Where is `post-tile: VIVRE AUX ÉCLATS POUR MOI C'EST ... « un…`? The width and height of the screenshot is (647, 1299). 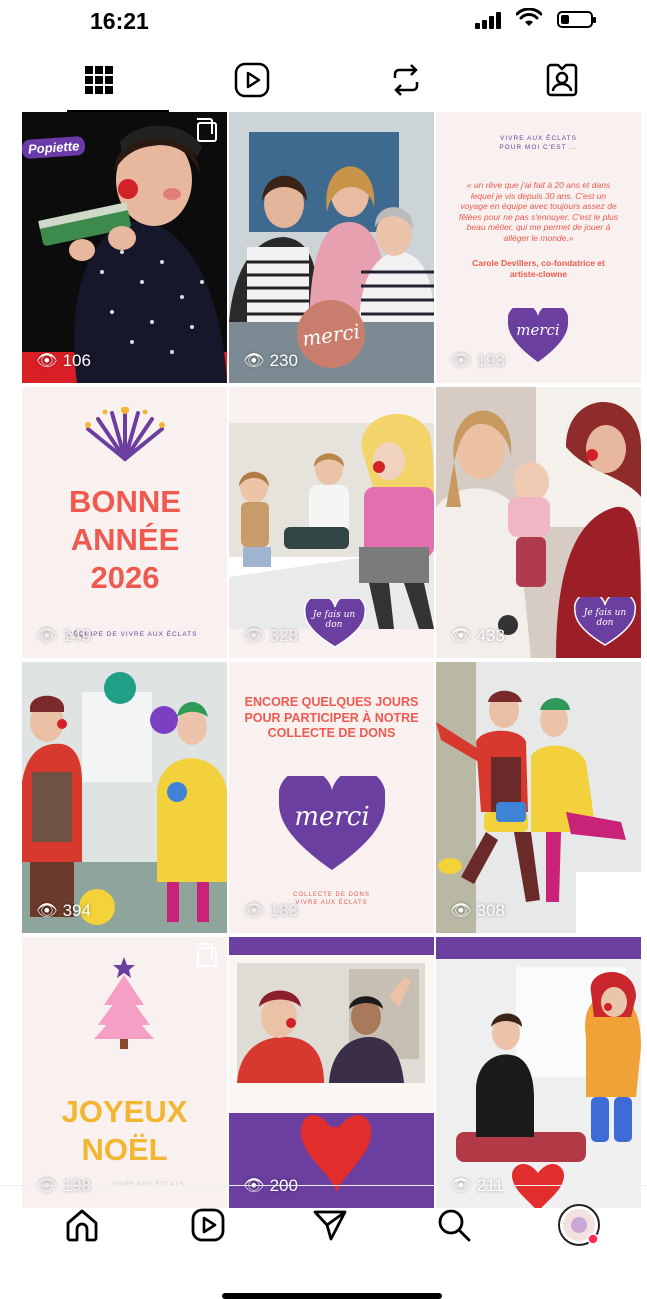
post-tile: VIVRE AUX ÉCLATS POUR MOI C'EST ... « un… is located at coordinates (538, 247).